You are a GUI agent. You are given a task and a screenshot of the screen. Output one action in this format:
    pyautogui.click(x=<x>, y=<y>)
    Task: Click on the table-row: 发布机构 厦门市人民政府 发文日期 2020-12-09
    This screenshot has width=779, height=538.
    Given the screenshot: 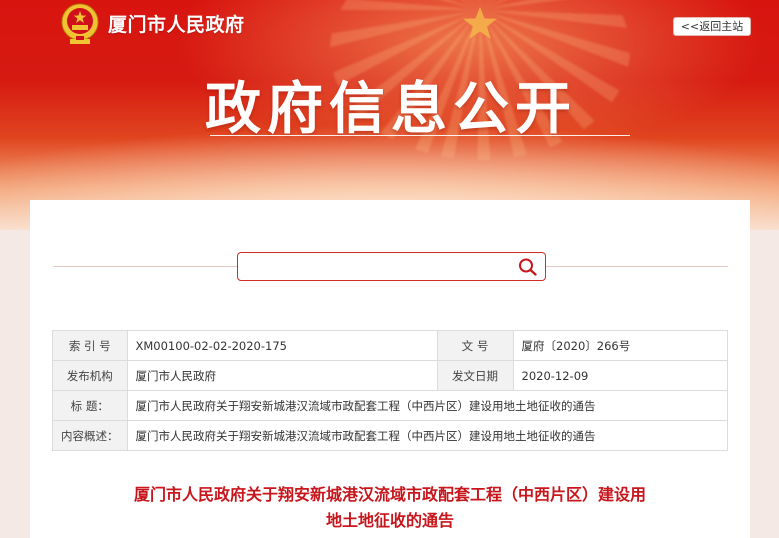 What is the action you would take?
    pyautogui.click(x=390, y=375)
    